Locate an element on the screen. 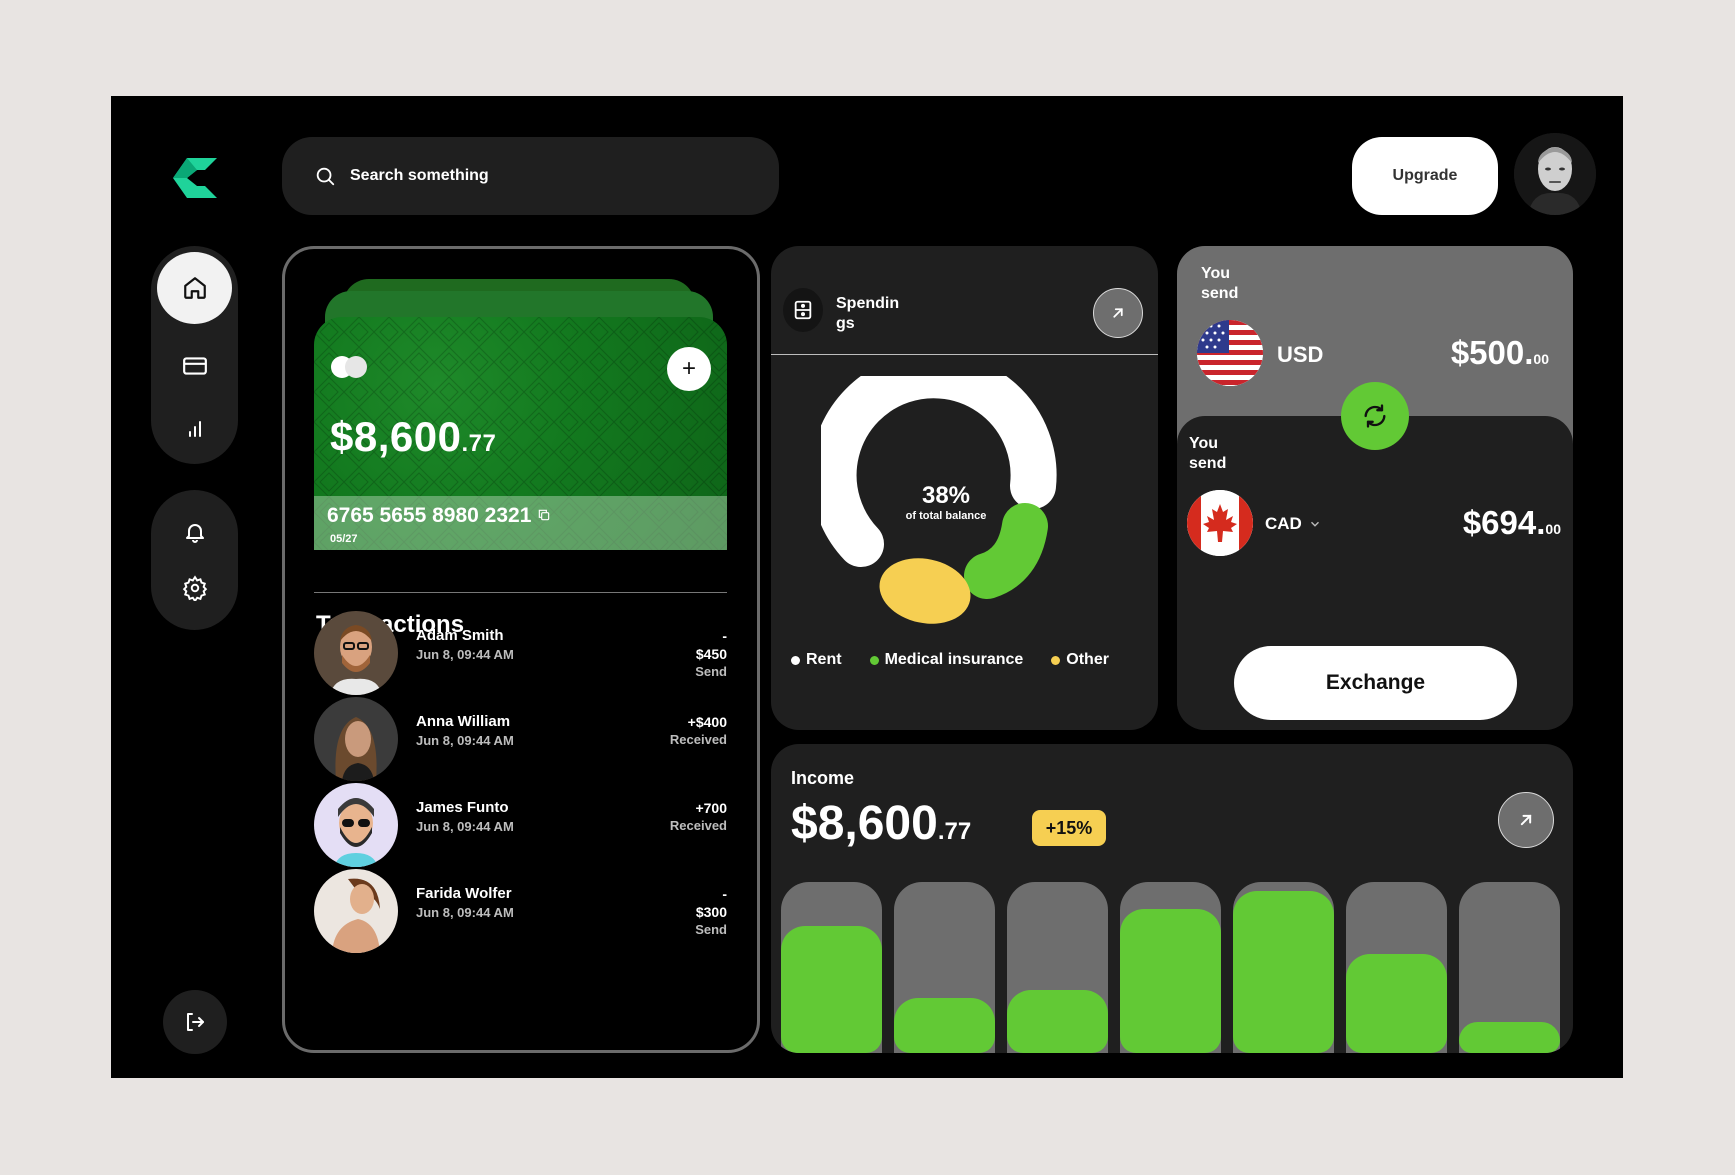  copy-icon is located at coordinates (544, 515).